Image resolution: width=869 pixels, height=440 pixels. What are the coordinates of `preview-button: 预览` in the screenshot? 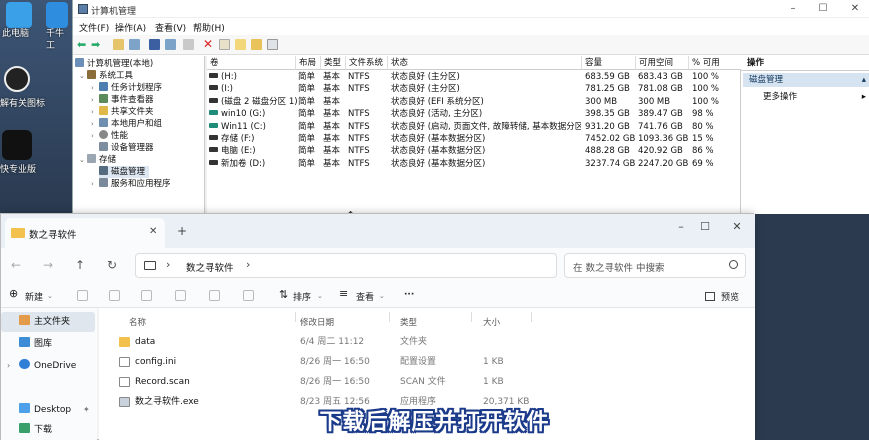 It's located at (730, 296).